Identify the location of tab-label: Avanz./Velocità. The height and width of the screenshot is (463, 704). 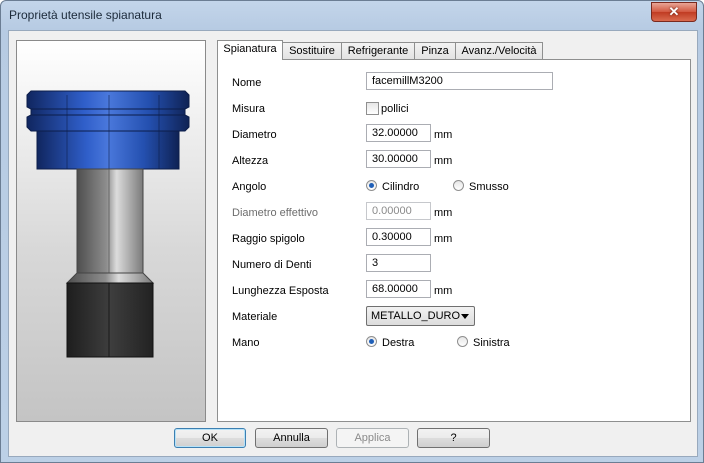
(499, 51).